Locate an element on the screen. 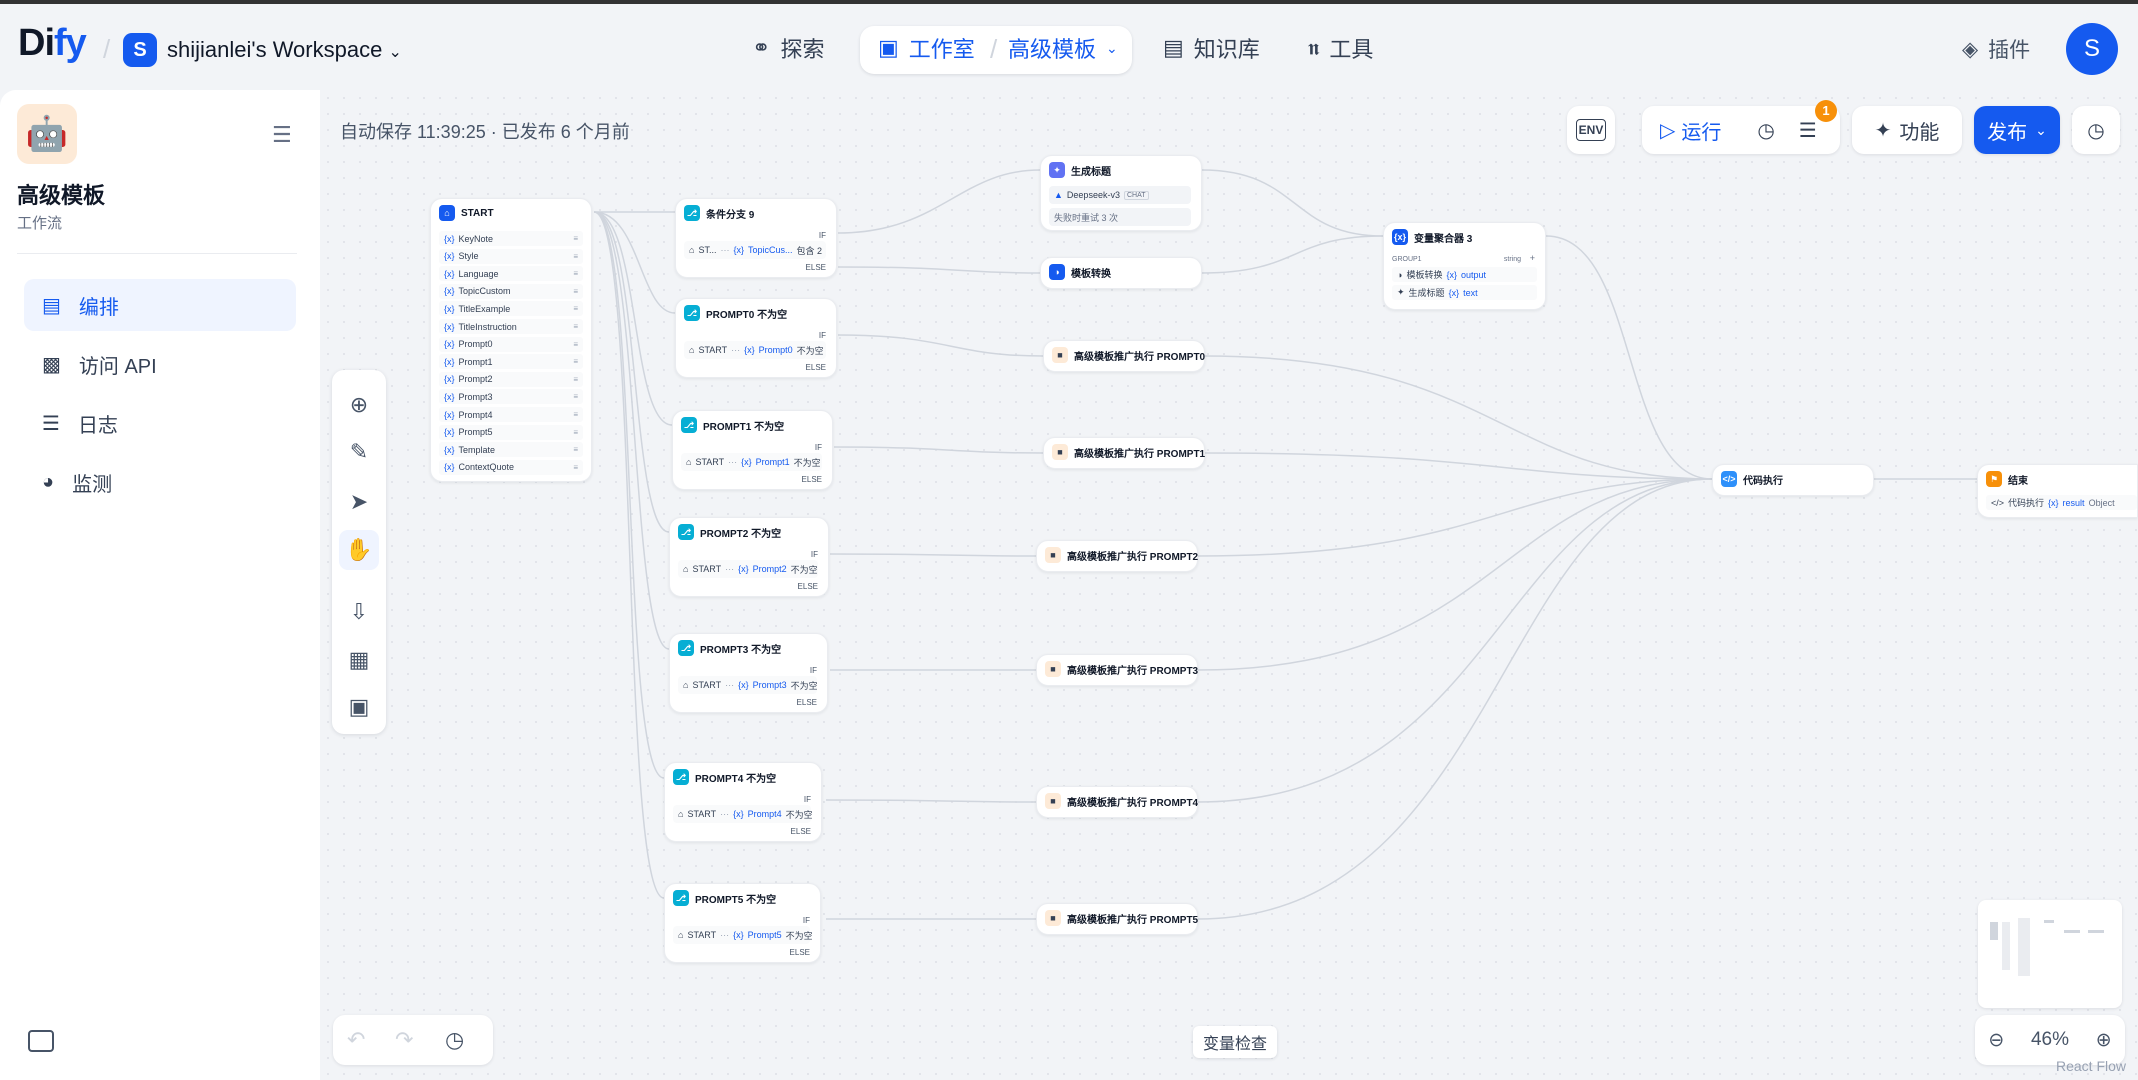  start-variable-row: {x} TitleExample ≡ is located at coordinates (511, 309).